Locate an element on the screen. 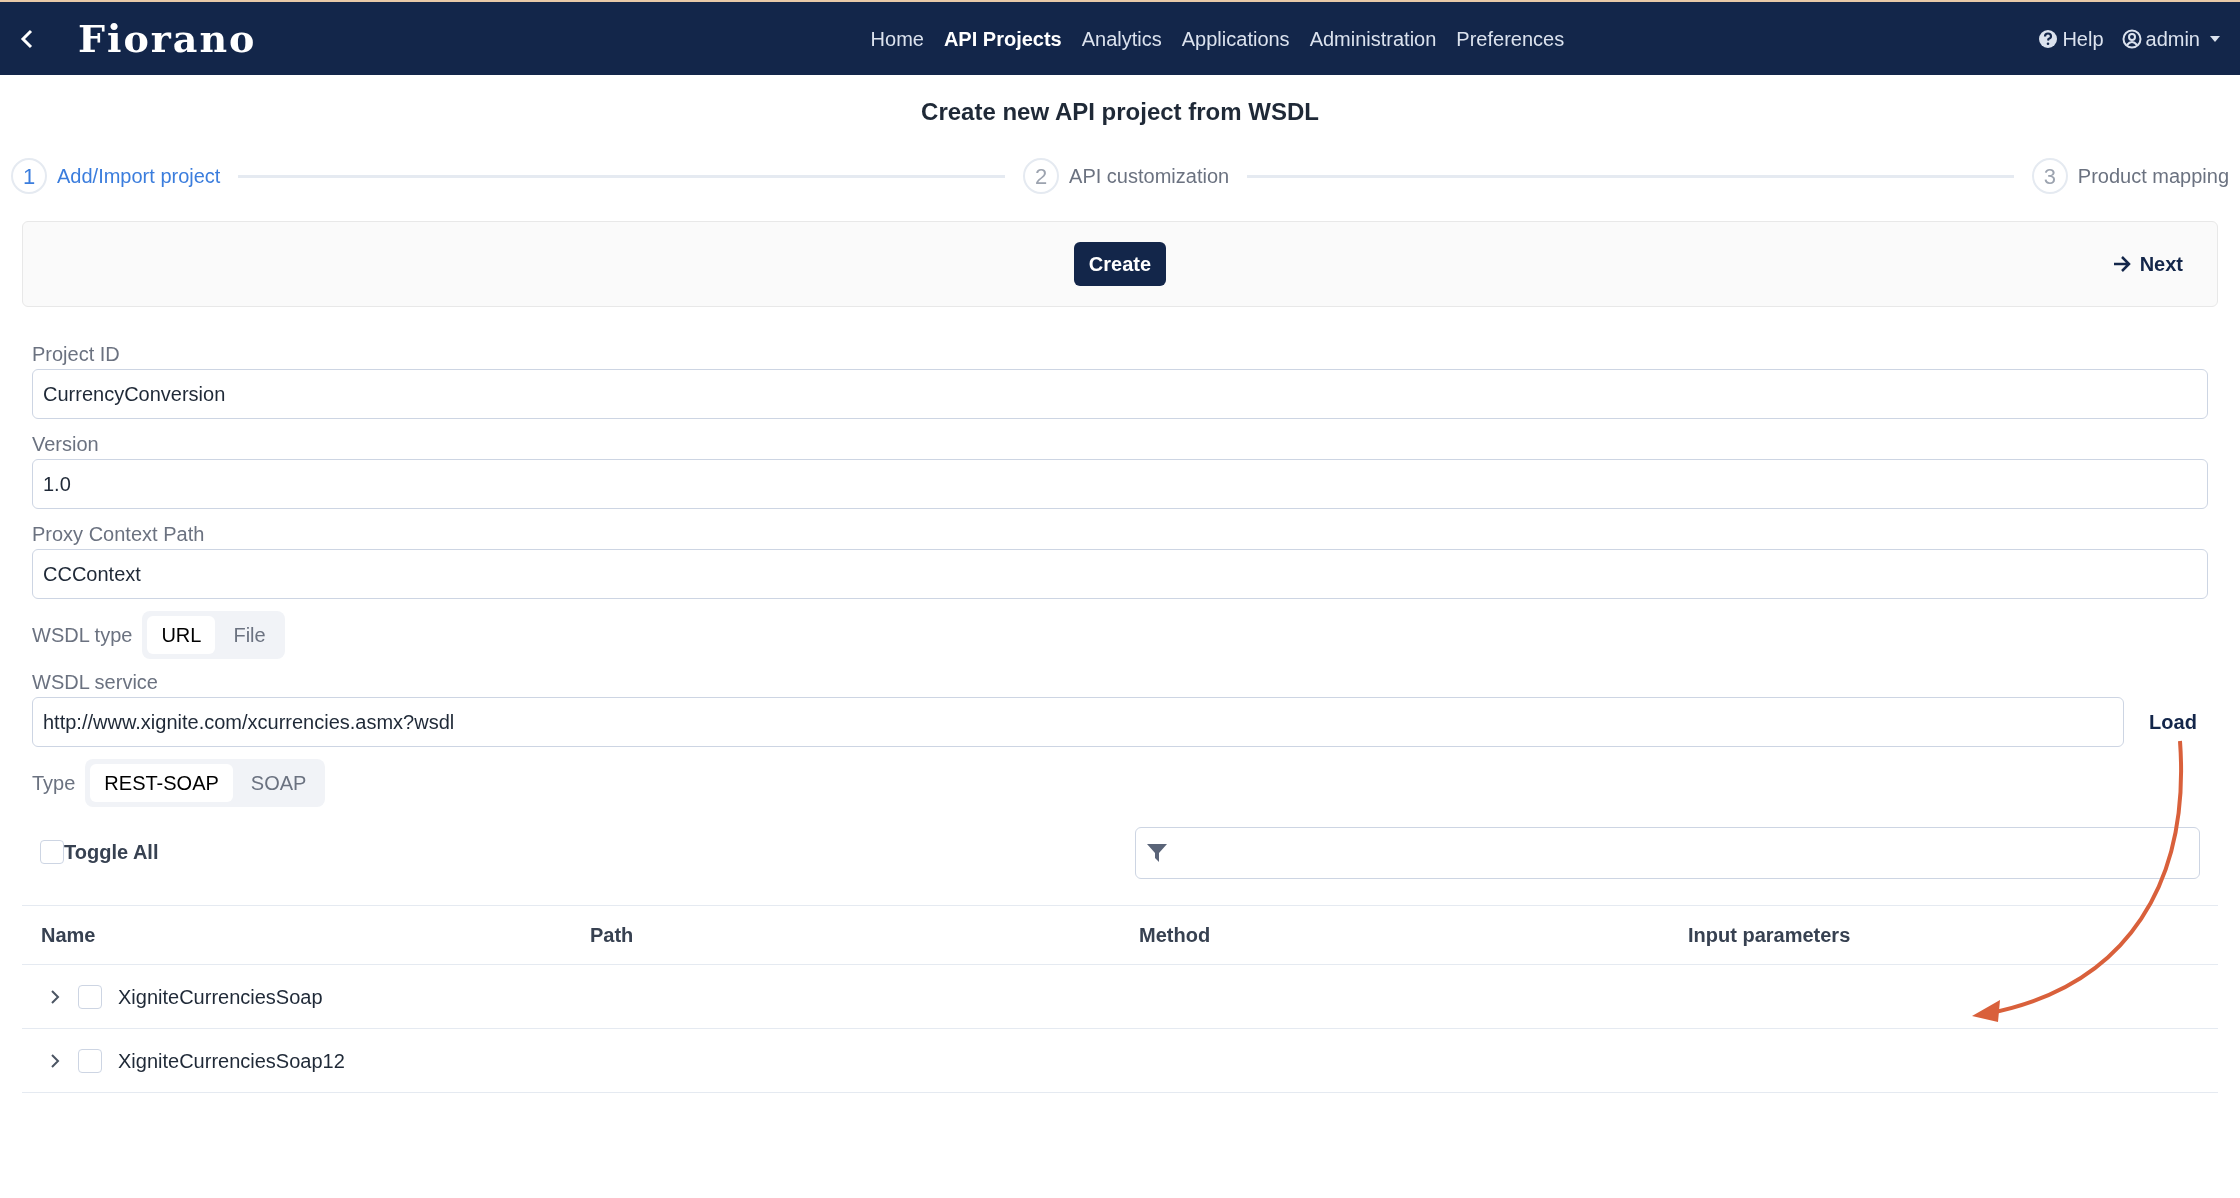  table-cell-text: XigniteCurrenciesSoap is located at coordinates (220, 997).